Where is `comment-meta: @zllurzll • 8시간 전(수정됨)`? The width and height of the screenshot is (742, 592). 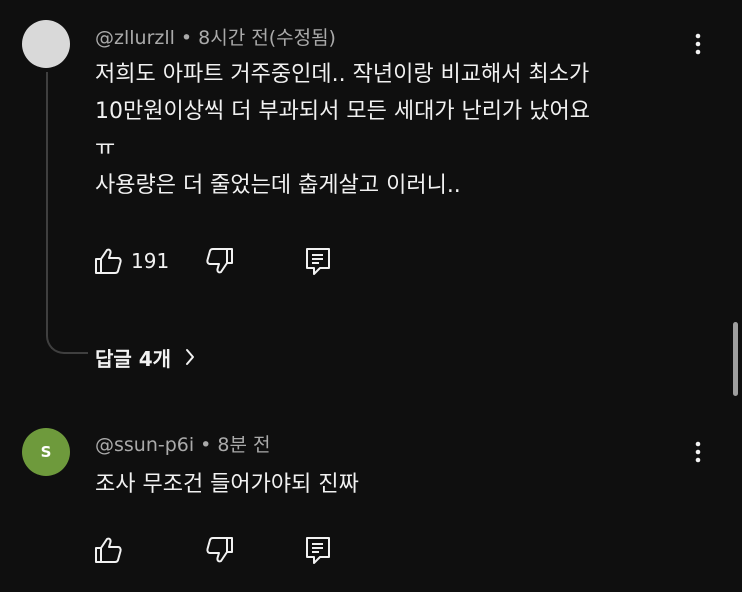 comment-meta: @zllurzll • 8시간 전(수정됨) is located at coordinates (215, 36).